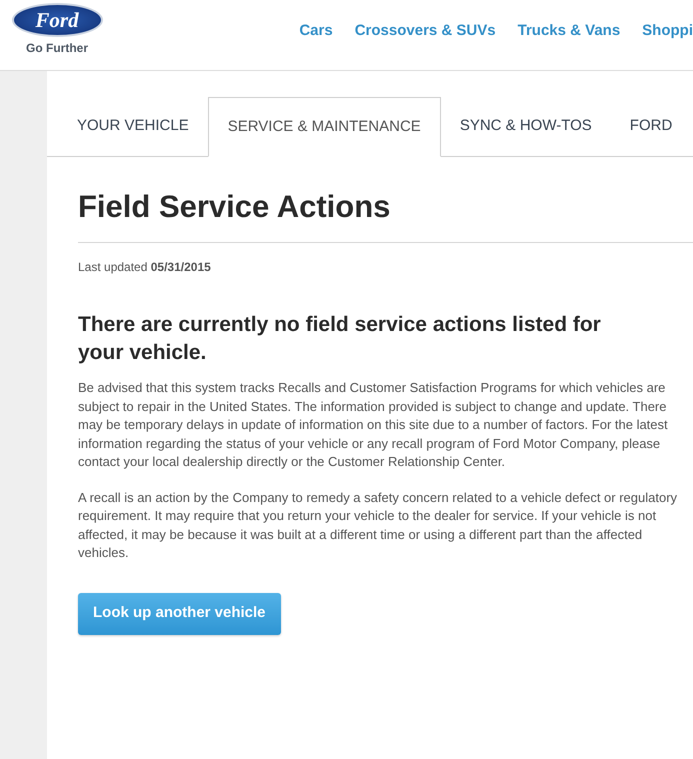 This screenshot has width=693, height=759. What do you see at coordinates (667, 31) in the screenshot?
I see `nav-link: Shoppi` at bounding box center [667, 31].